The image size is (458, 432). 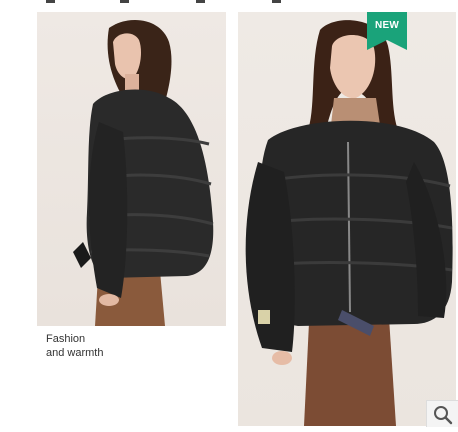 What do you see at coordinates (387, 25) in the screenshot?
I see `new-badge-label: NEW` at bounding box center [387, 25].